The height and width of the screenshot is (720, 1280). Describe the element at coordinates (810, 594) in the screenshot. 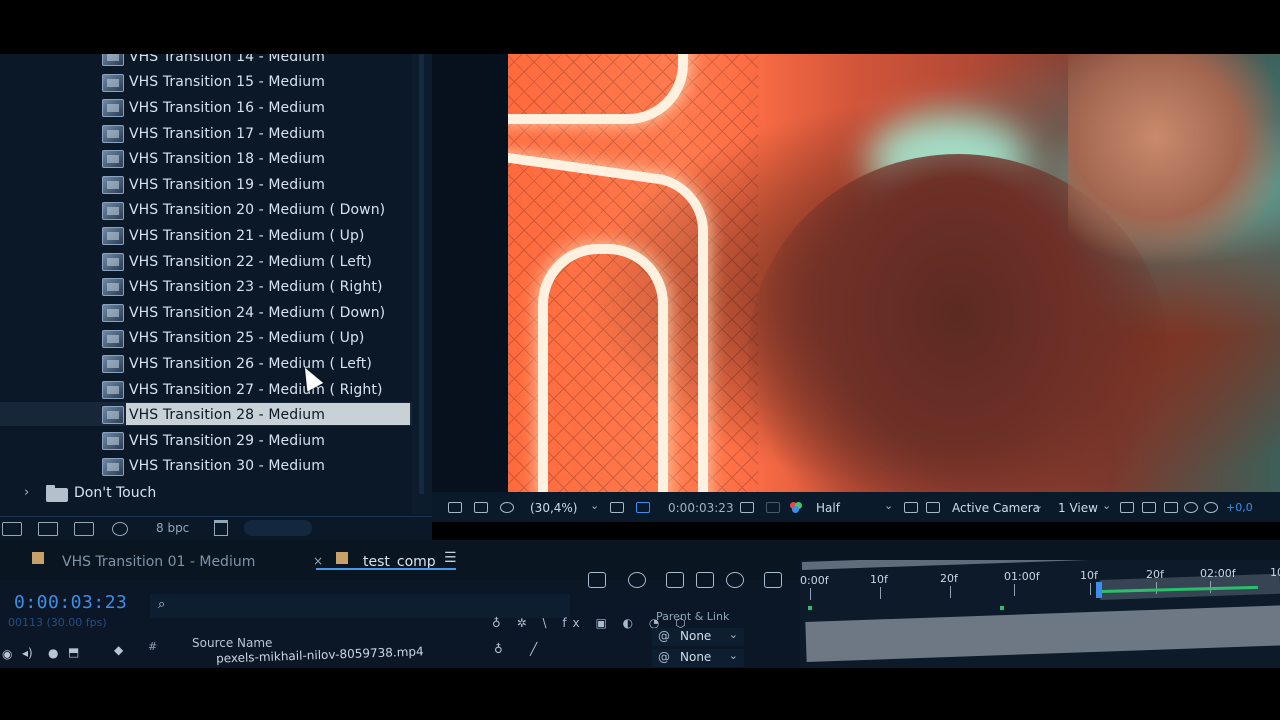

I see `ruler-tick-mark` at that location.